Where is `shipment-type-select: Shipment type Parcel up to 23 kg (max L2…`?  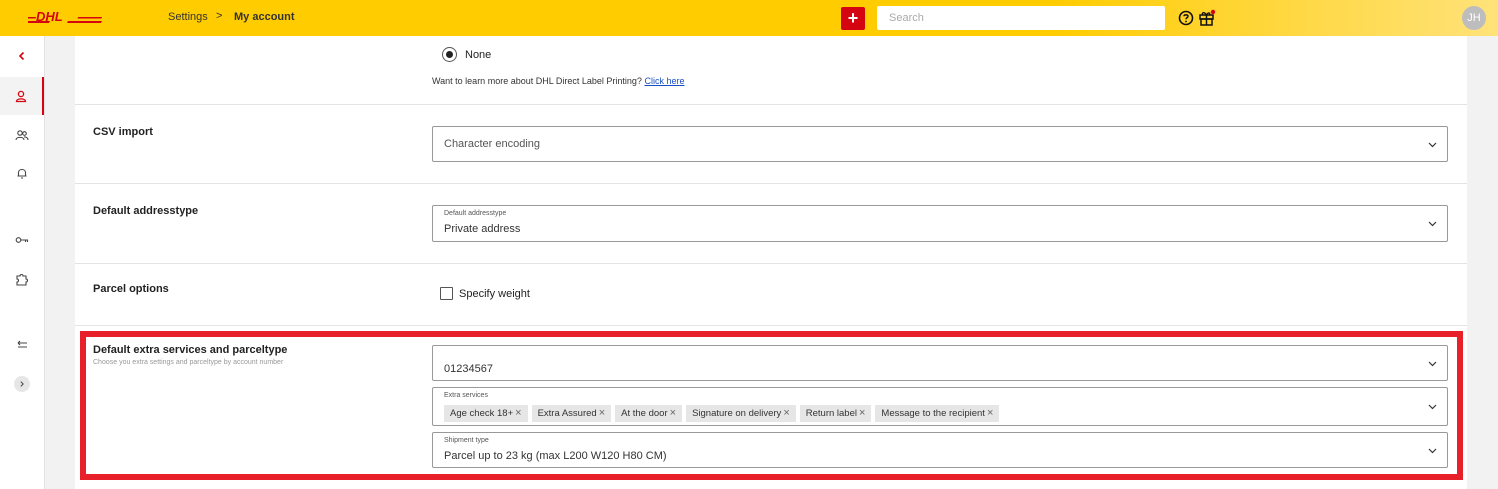 shipment-type-select: Shipment type Parcel up to 23 kg (max L2… is located at coordinates (940, 450).